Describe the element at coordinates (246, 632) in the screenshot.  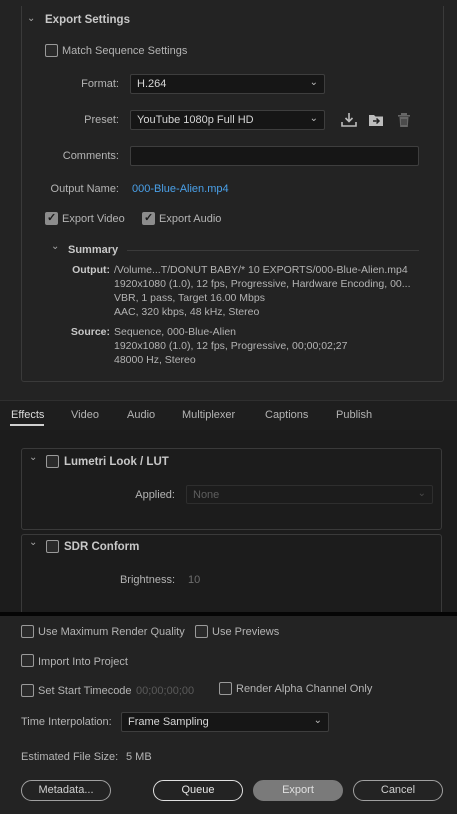
I see `use-previews-label: Use Previews` at that location.